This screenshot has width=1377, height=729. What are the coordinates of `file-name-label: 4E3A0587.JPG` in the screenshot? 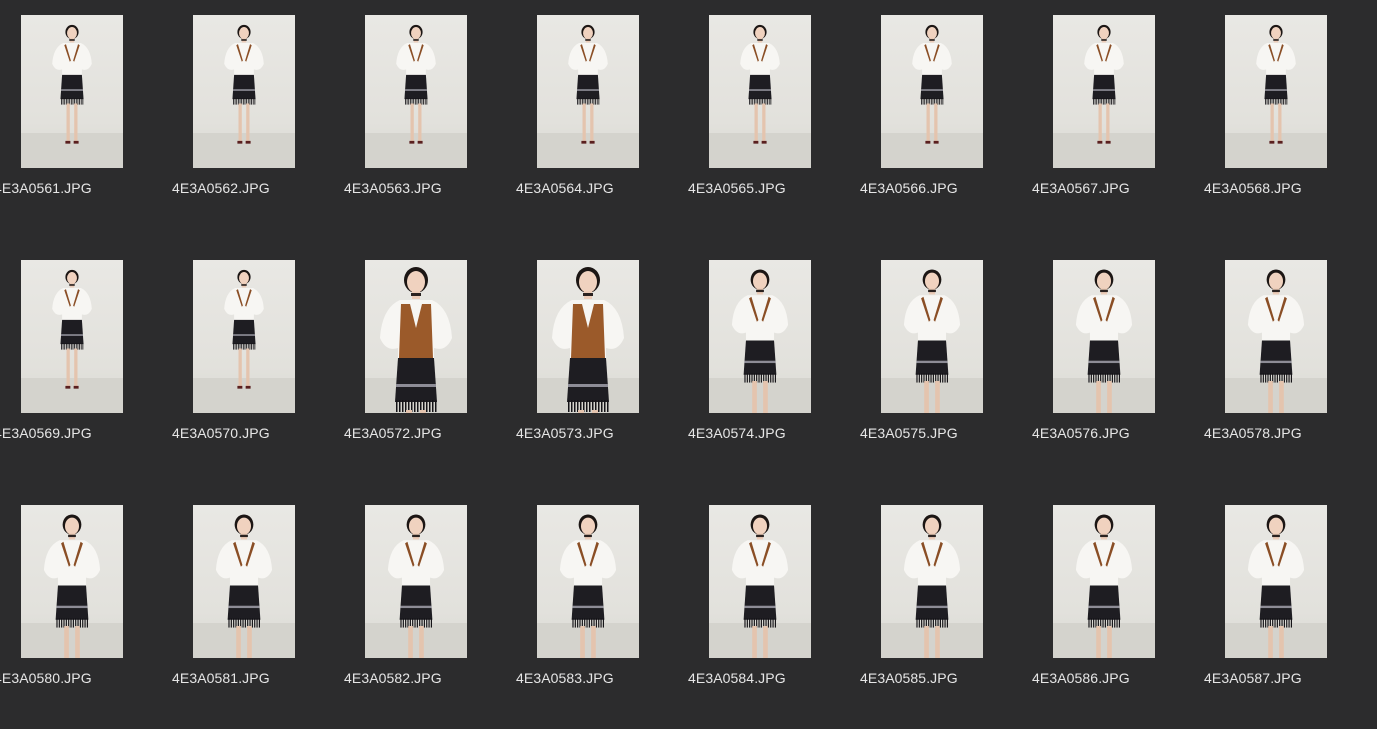 It's located at (1253, 678).